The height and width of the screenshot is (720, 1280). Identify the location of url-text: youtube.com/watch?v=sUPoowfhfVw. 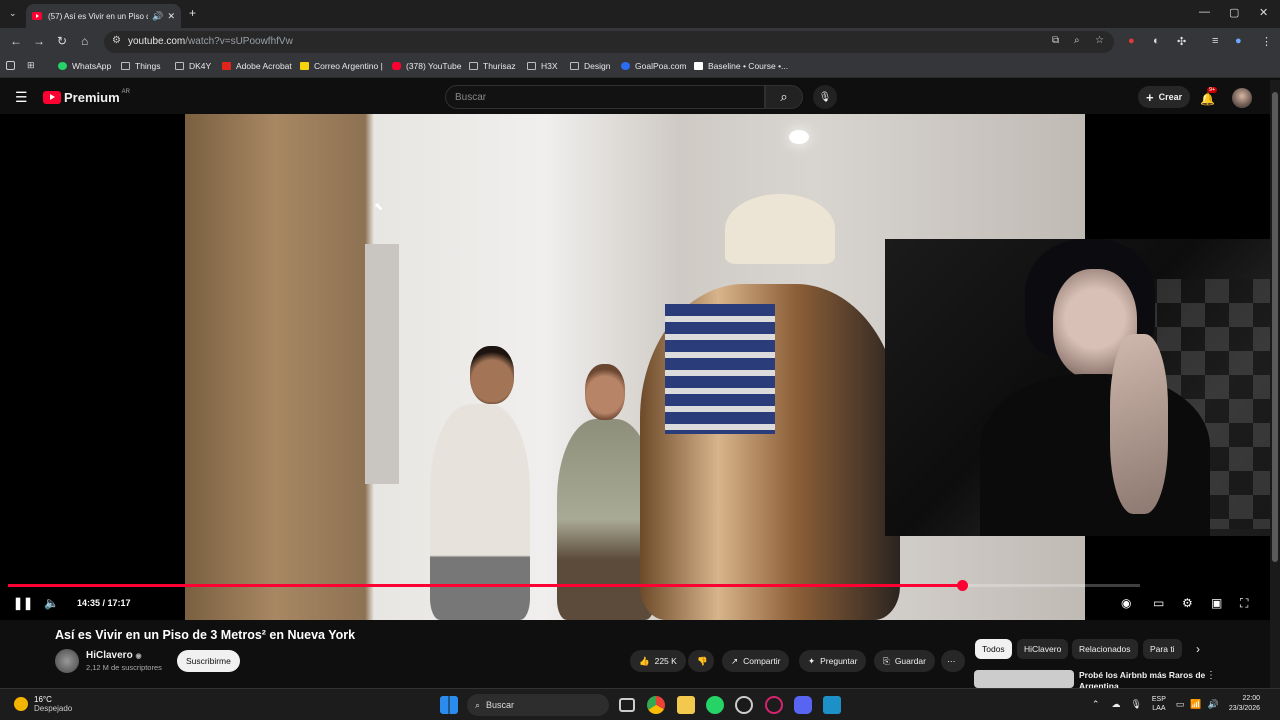
(210, 41).